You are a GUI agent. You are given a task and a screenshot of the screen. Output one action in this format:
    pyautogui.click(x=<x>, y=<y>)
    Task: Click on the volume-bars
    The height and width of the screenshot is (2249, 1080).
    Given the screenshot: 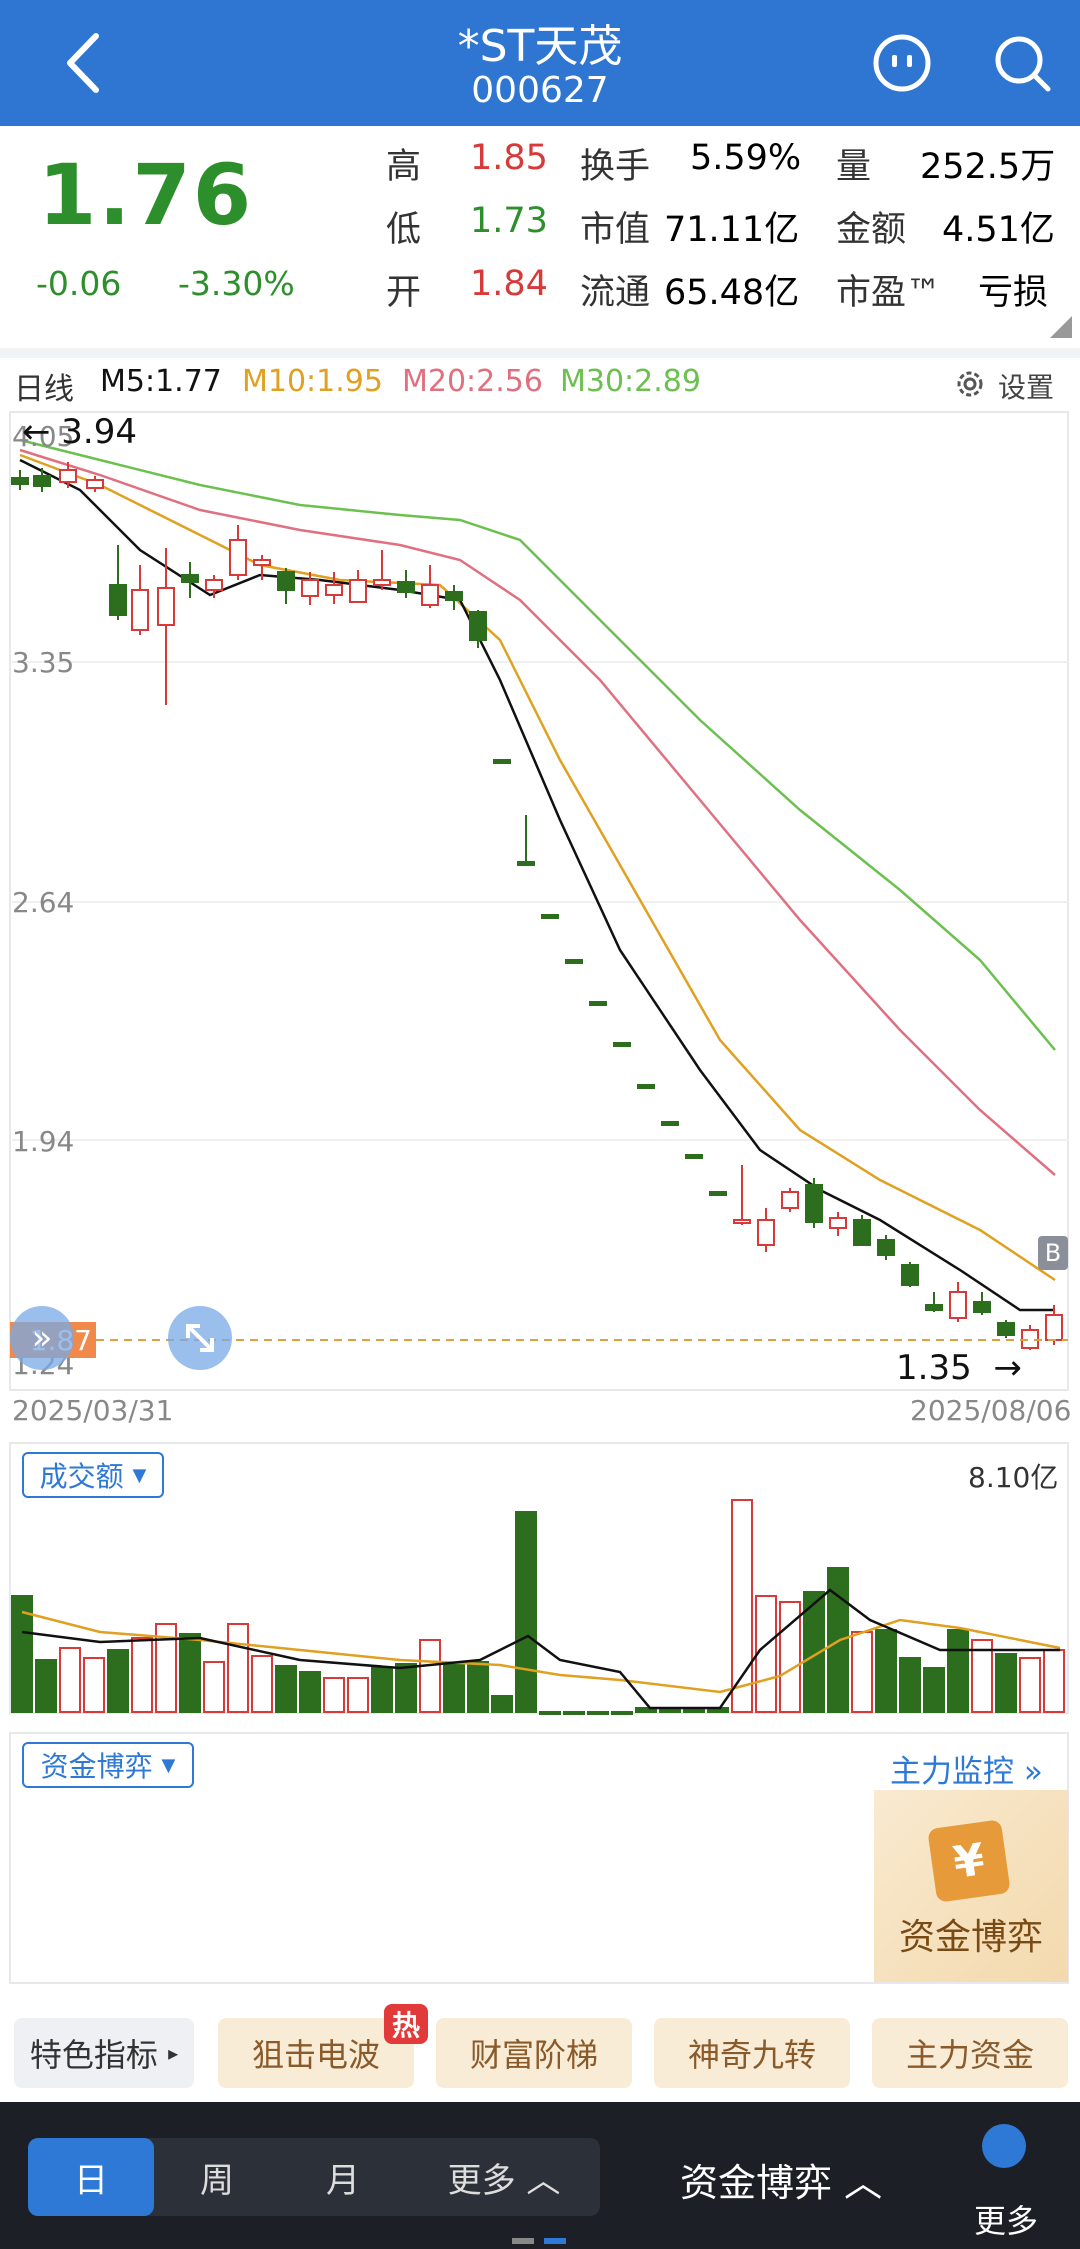 What is the action you would take?
    pyautogui.click(x=538, y=1607)
    